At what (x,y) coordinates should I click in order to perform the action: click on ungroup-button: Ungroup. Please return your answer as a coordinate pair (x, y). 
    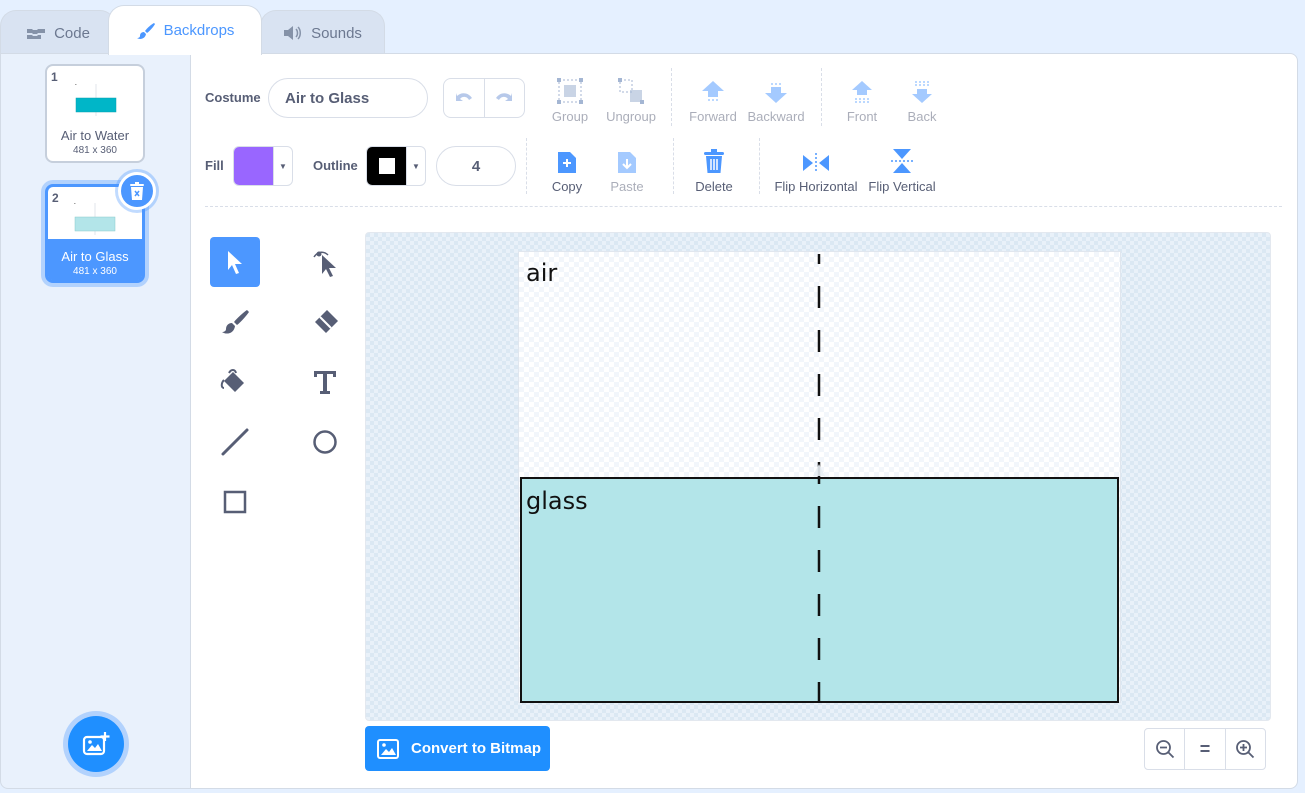
    Looking at the image, I should click on (631, 100).